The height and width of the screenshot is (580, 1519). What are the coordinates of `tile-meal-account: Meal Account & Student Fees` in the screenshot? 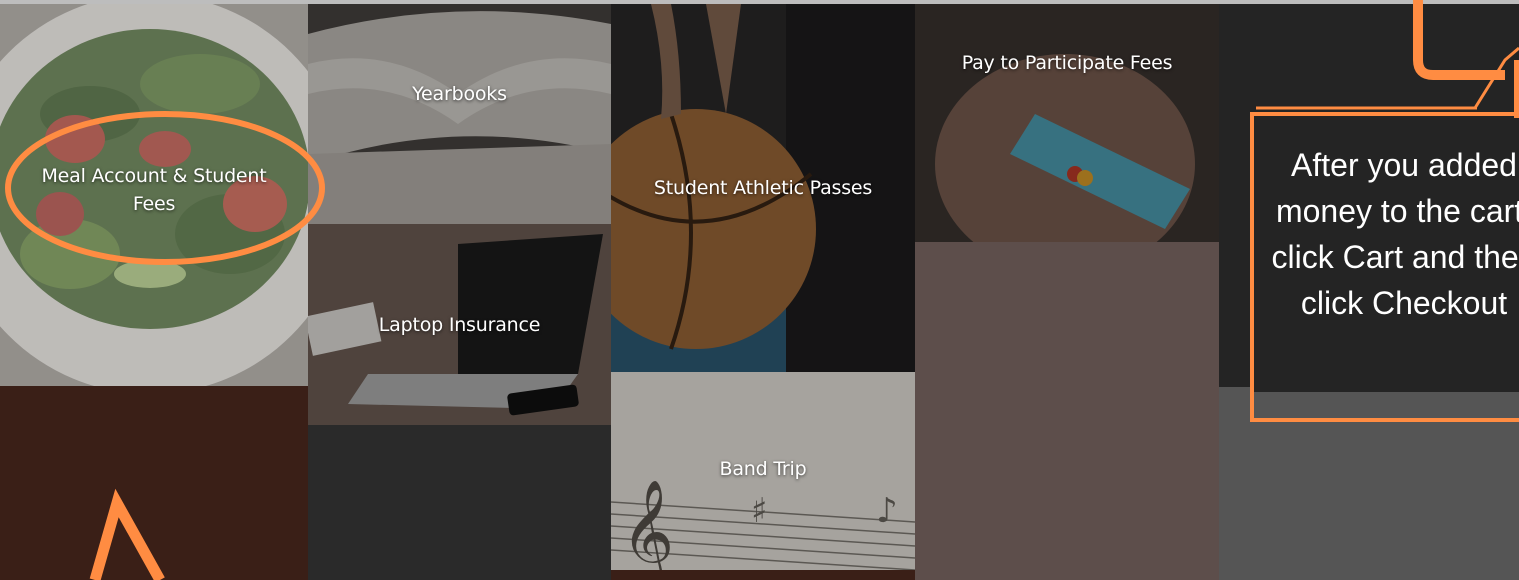 It's located at (154, 195).